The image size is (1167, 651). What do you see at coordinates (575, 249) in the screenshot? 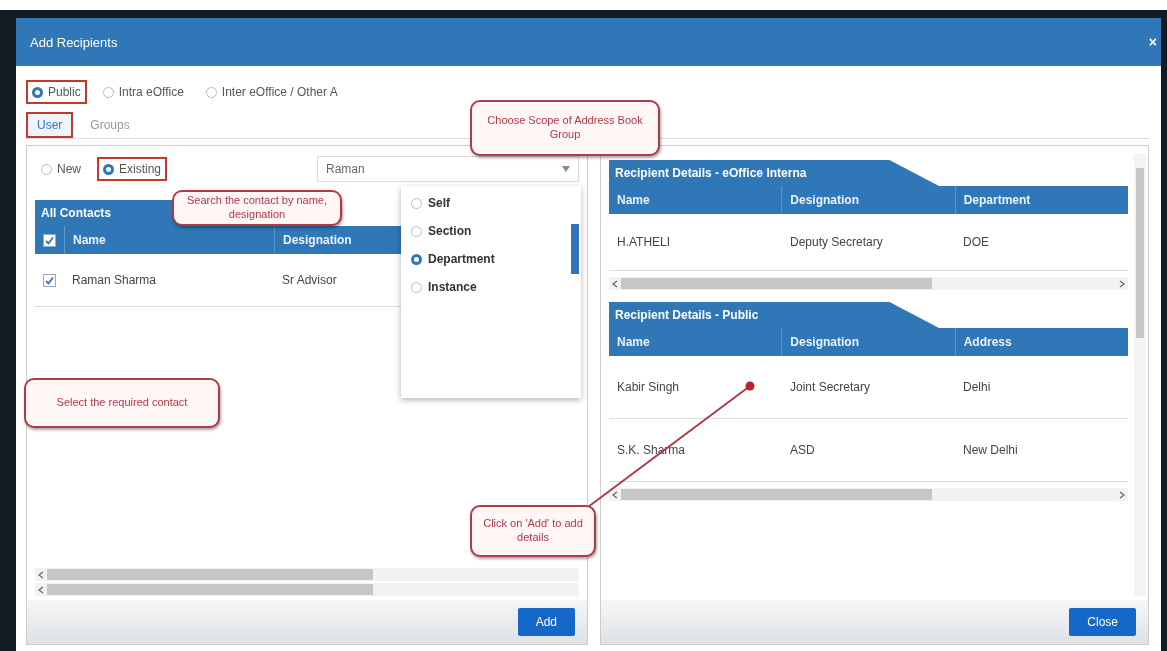
I see `scrollbar-thumb` at bounding box center [575, 249].